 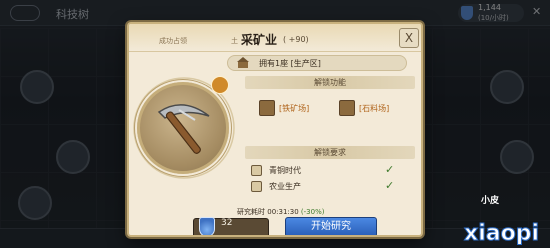 What do you see at coordinates (331, 186) in the screenshot?
I see `requirement-row: 农业生产 ✓` at bounding box center [331, 186].